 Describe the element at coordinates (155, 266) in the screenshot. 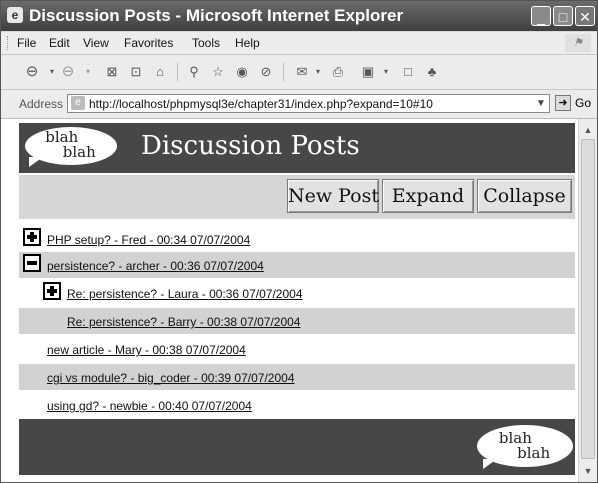

I see `post-link: persistence? - archer - 00:36 07/07/2004` at that location.